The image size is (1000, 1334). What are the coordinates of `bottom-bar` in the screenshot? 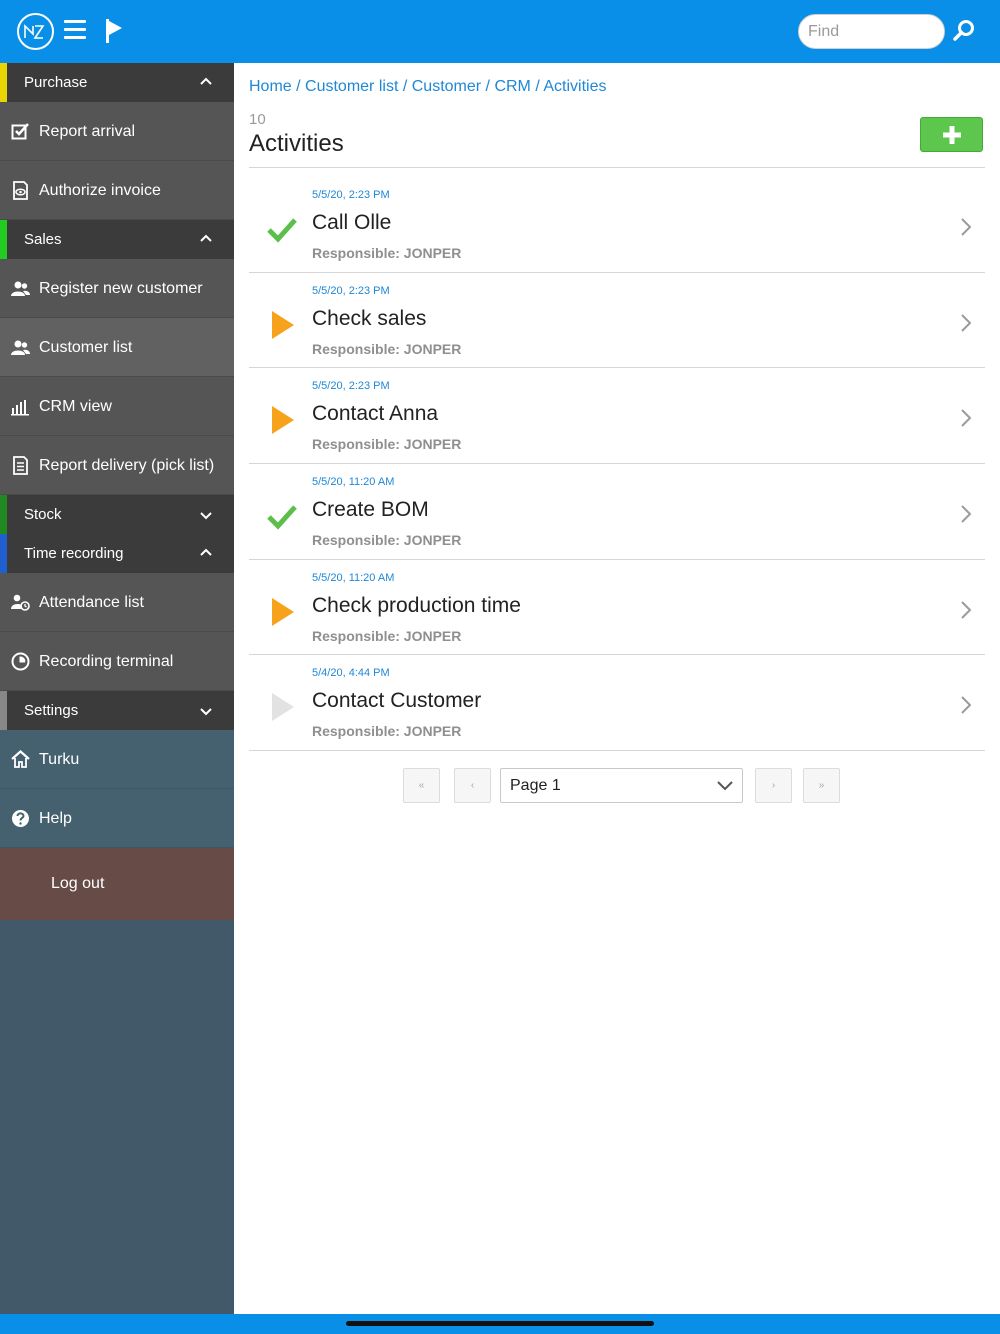 It's located at (500, 1324).